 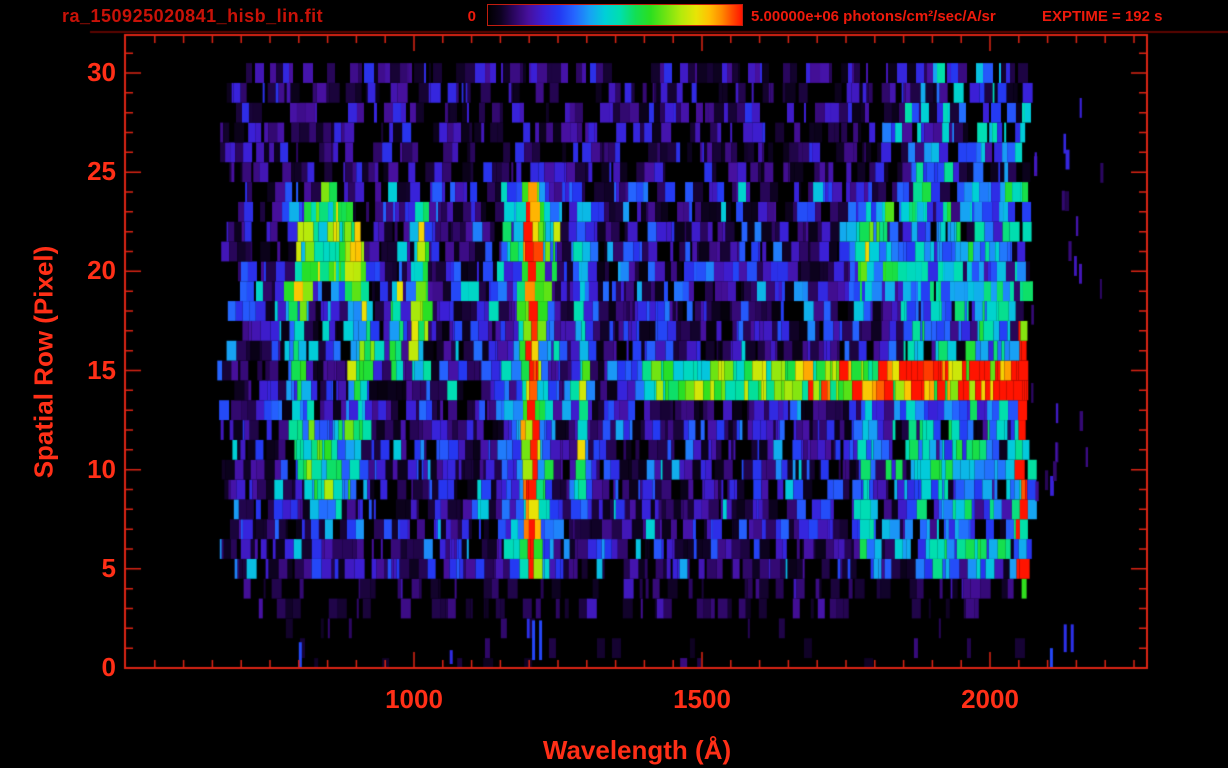 I want to click on x-tick-label: 1500, so click(x=702, y=699).